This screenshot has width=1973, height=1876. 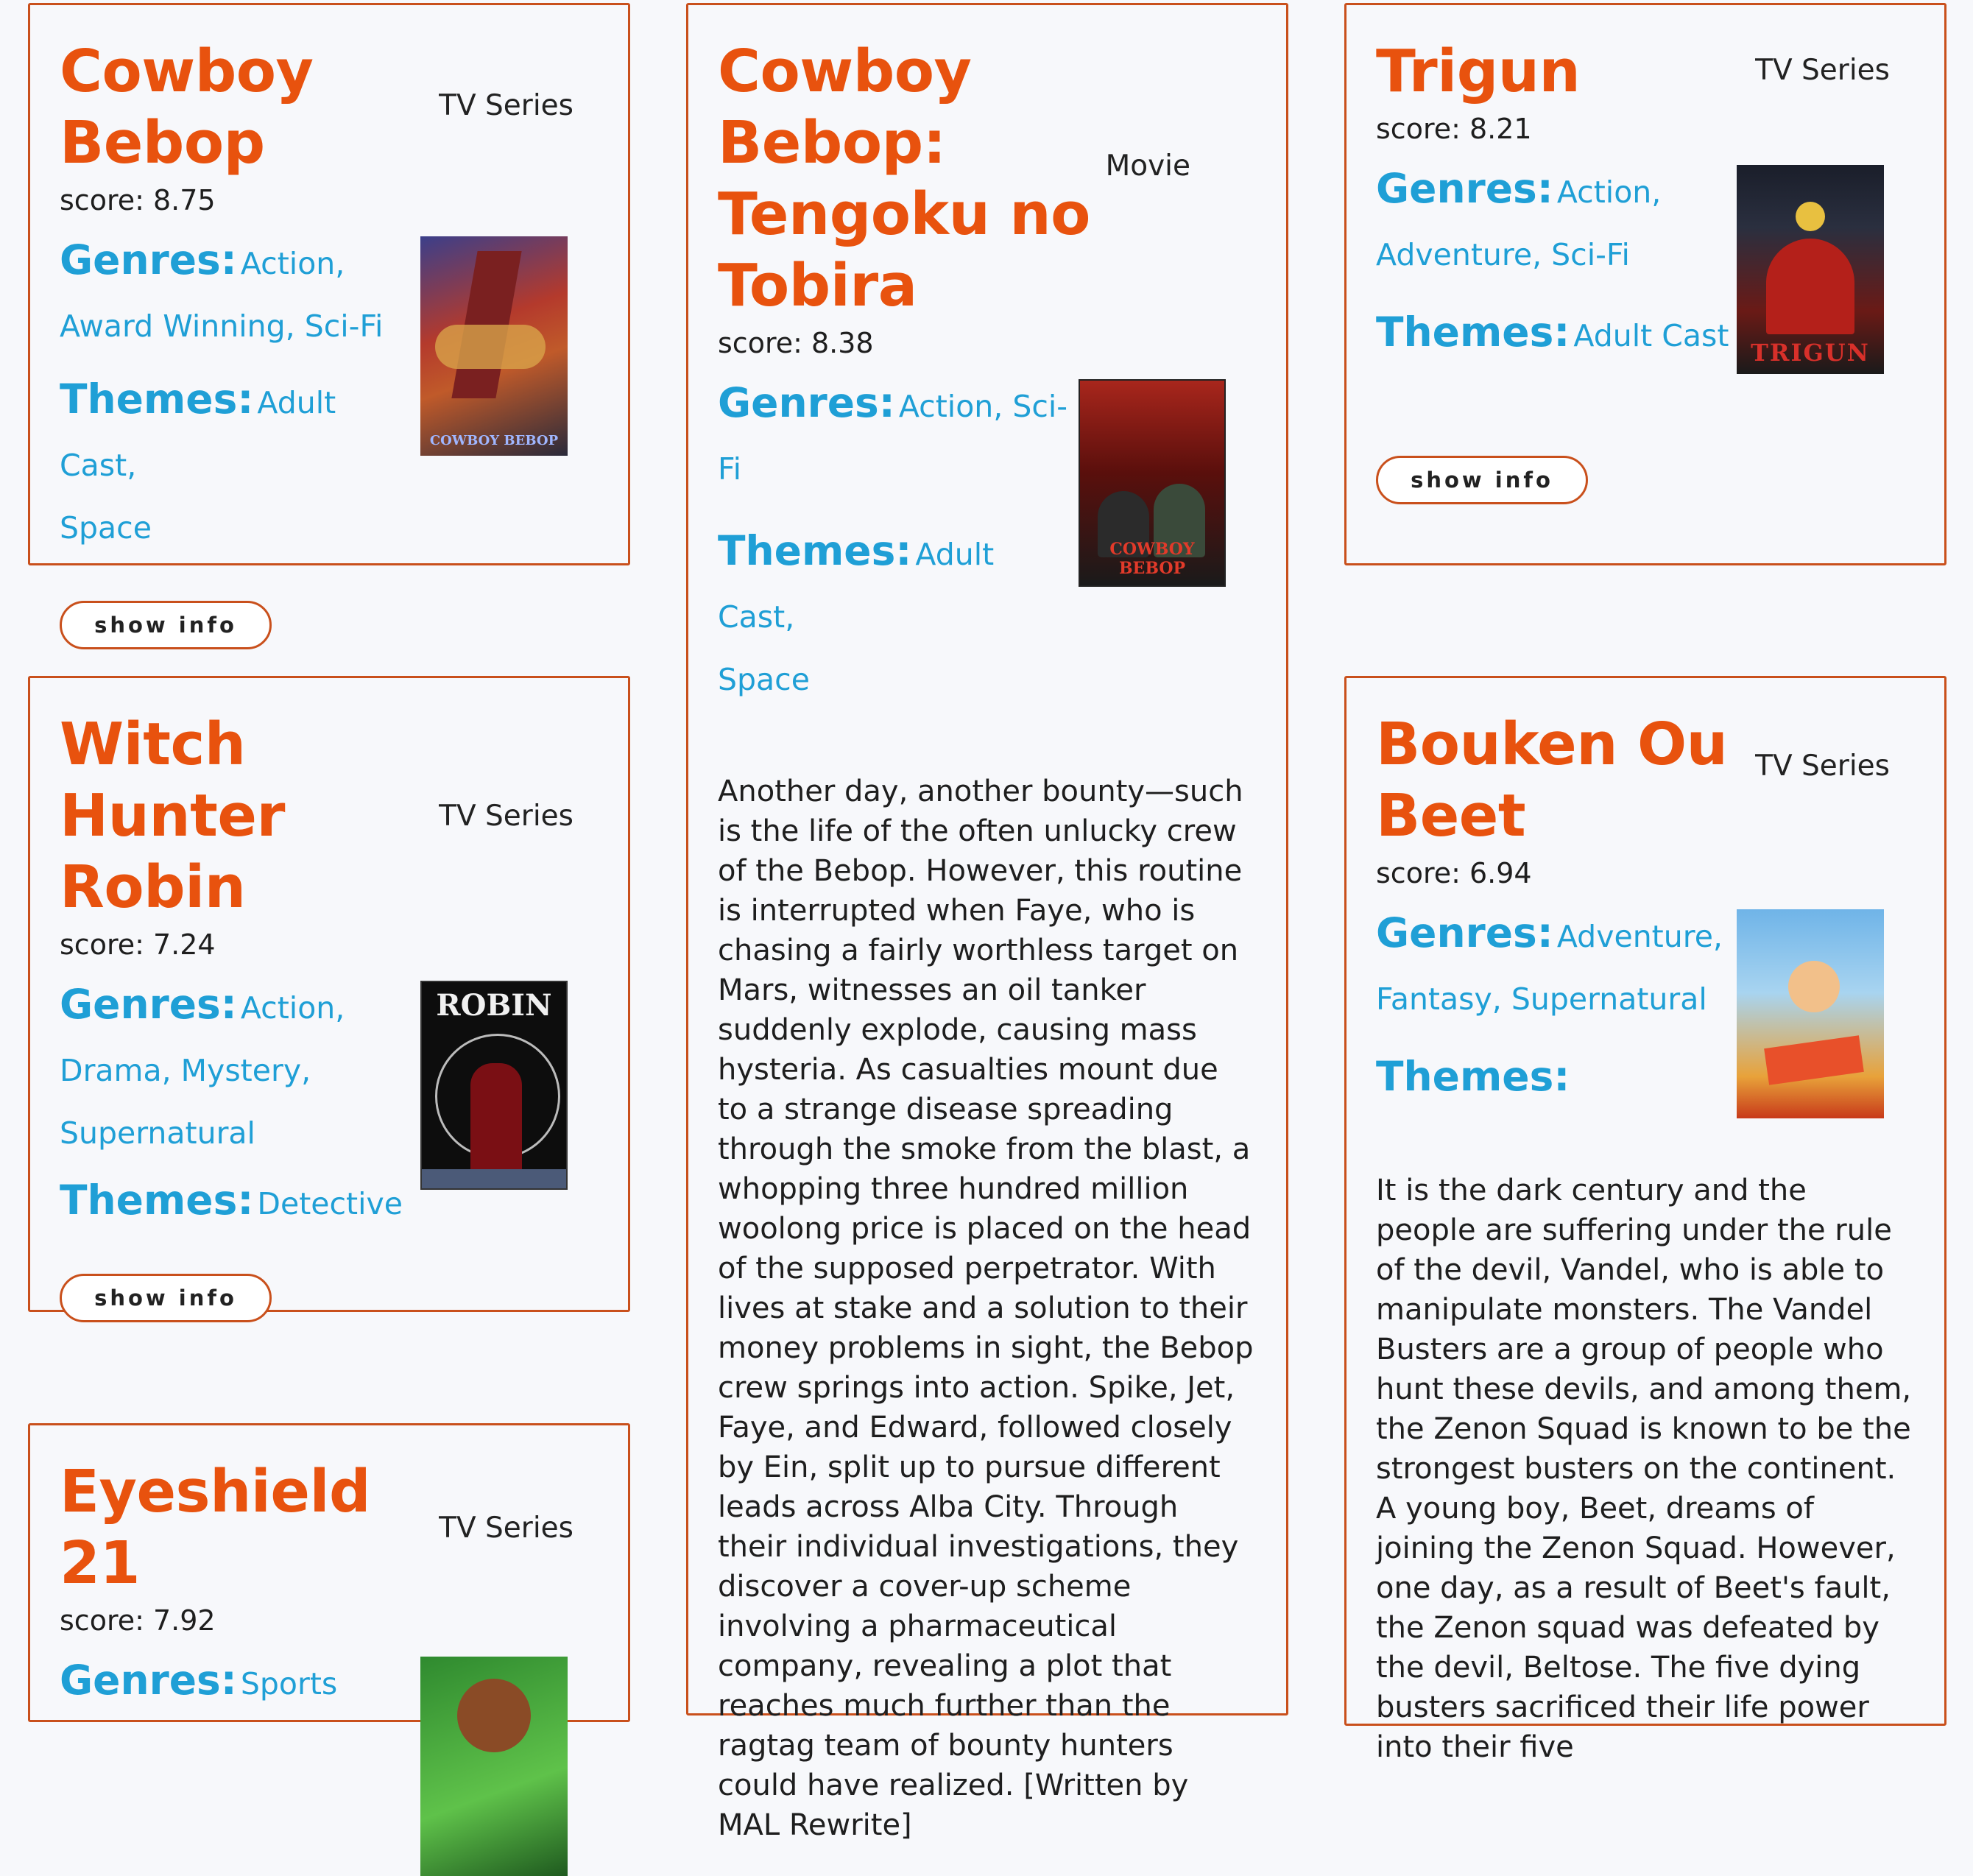 What do you see at coordinates (187, 107) in the screenshot?
I see `card-title: Cowboy Bebop` at bounding box center [187, 107].